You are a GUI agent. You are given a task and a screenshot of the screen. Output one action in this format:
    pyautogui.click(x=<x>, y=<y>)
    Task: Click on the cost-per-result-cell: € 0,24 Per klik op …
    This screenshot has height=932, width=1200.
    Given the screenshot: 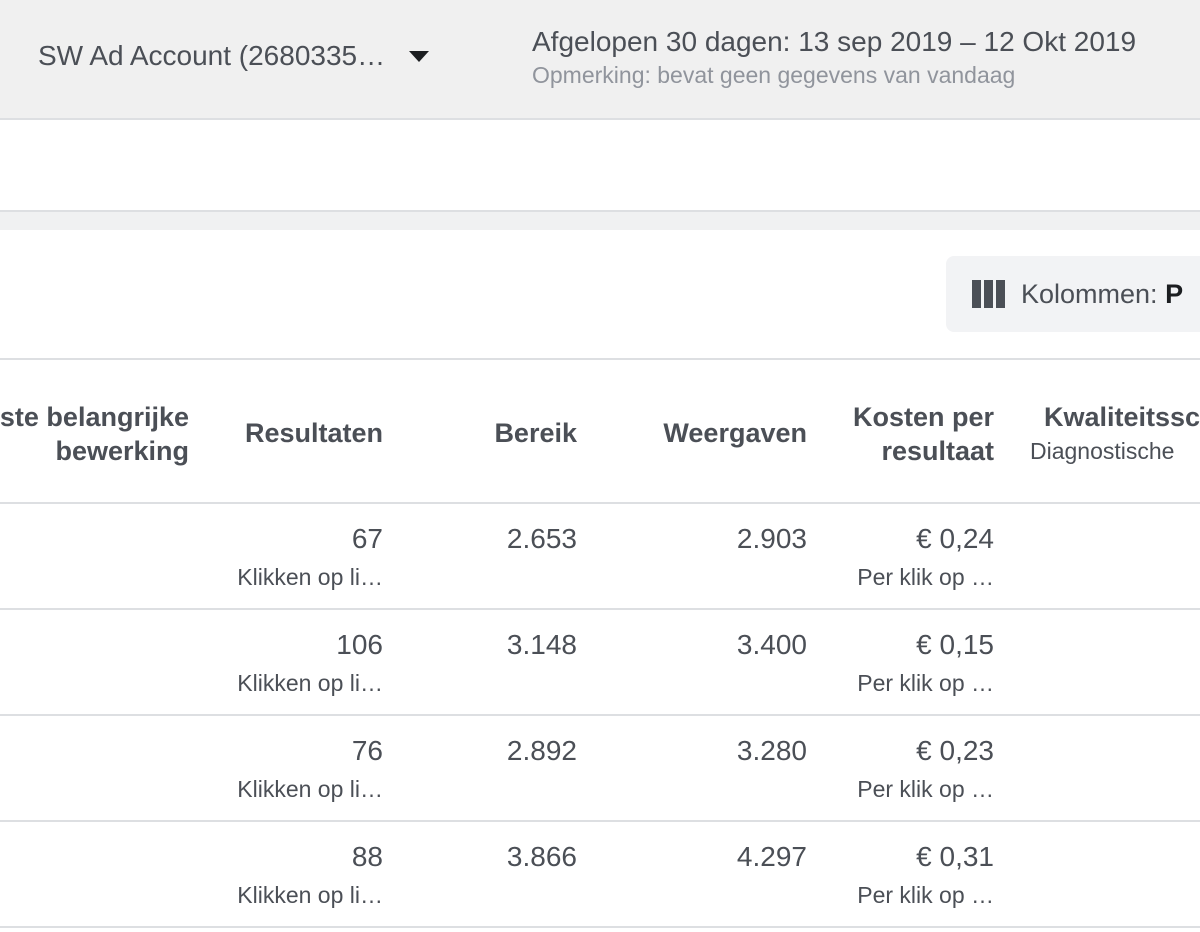 What is the action you would take?
    pyautogui.click(x=925, y=556)
    